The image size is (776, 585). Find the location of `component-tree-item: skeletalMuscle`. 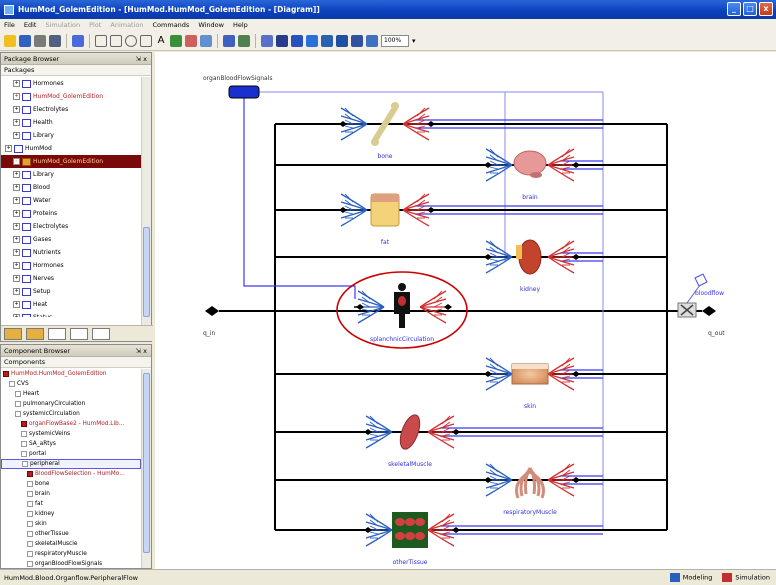

component-tree-item: skeletalMuscle is located at coordinates (71, 544).